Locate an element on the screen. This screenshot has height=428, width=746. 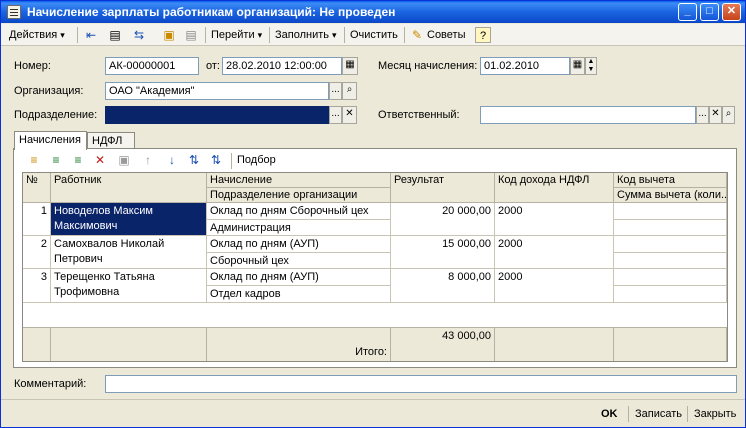
row-2-accrual: Оклад по дням (АУП) is located at coordinates (299, 244).